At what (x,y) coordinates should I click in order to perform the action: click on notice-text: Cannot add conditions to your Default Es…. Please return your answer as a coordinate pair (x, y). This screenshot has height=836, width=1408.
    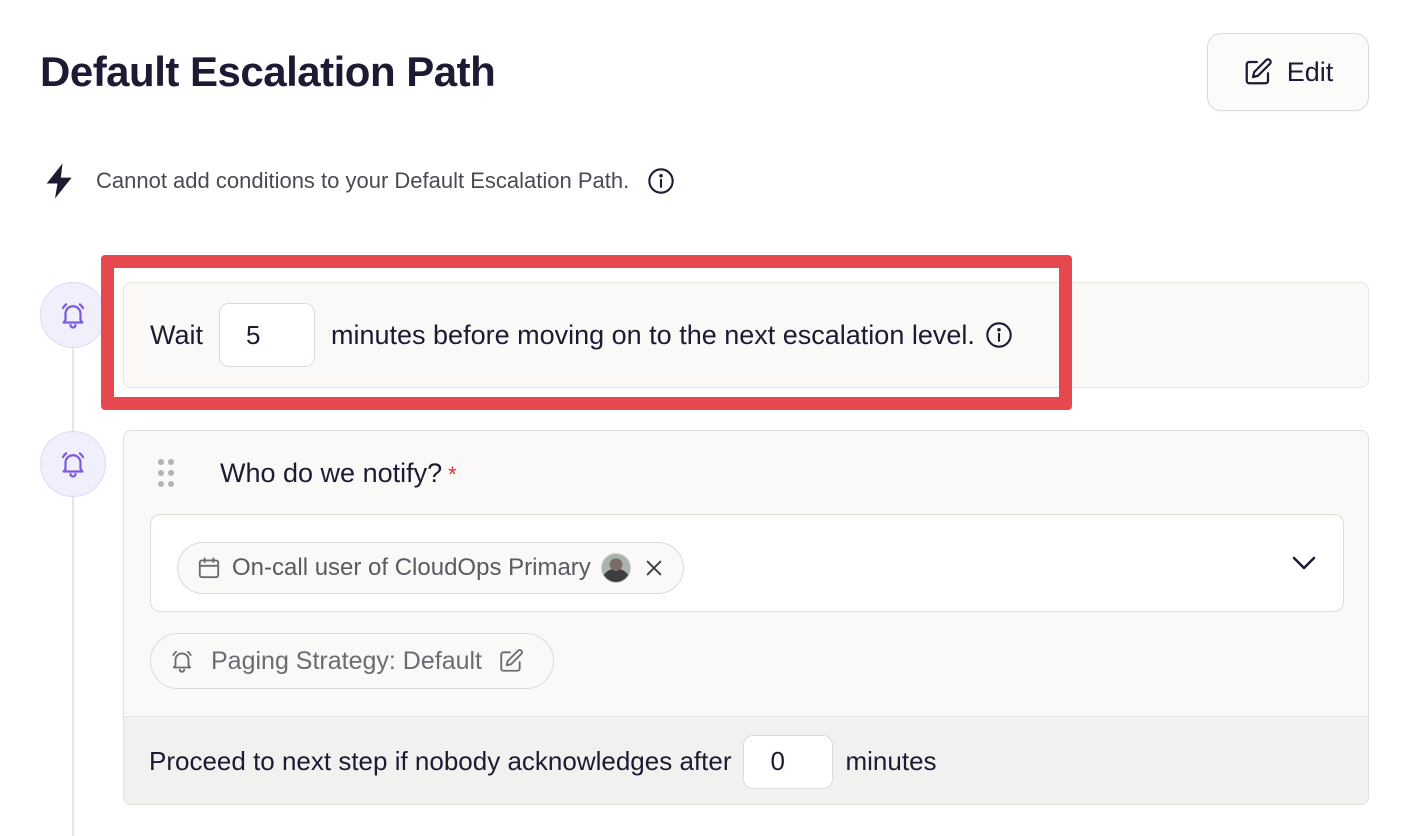
    Looking at the image, I should click on (363, 180).